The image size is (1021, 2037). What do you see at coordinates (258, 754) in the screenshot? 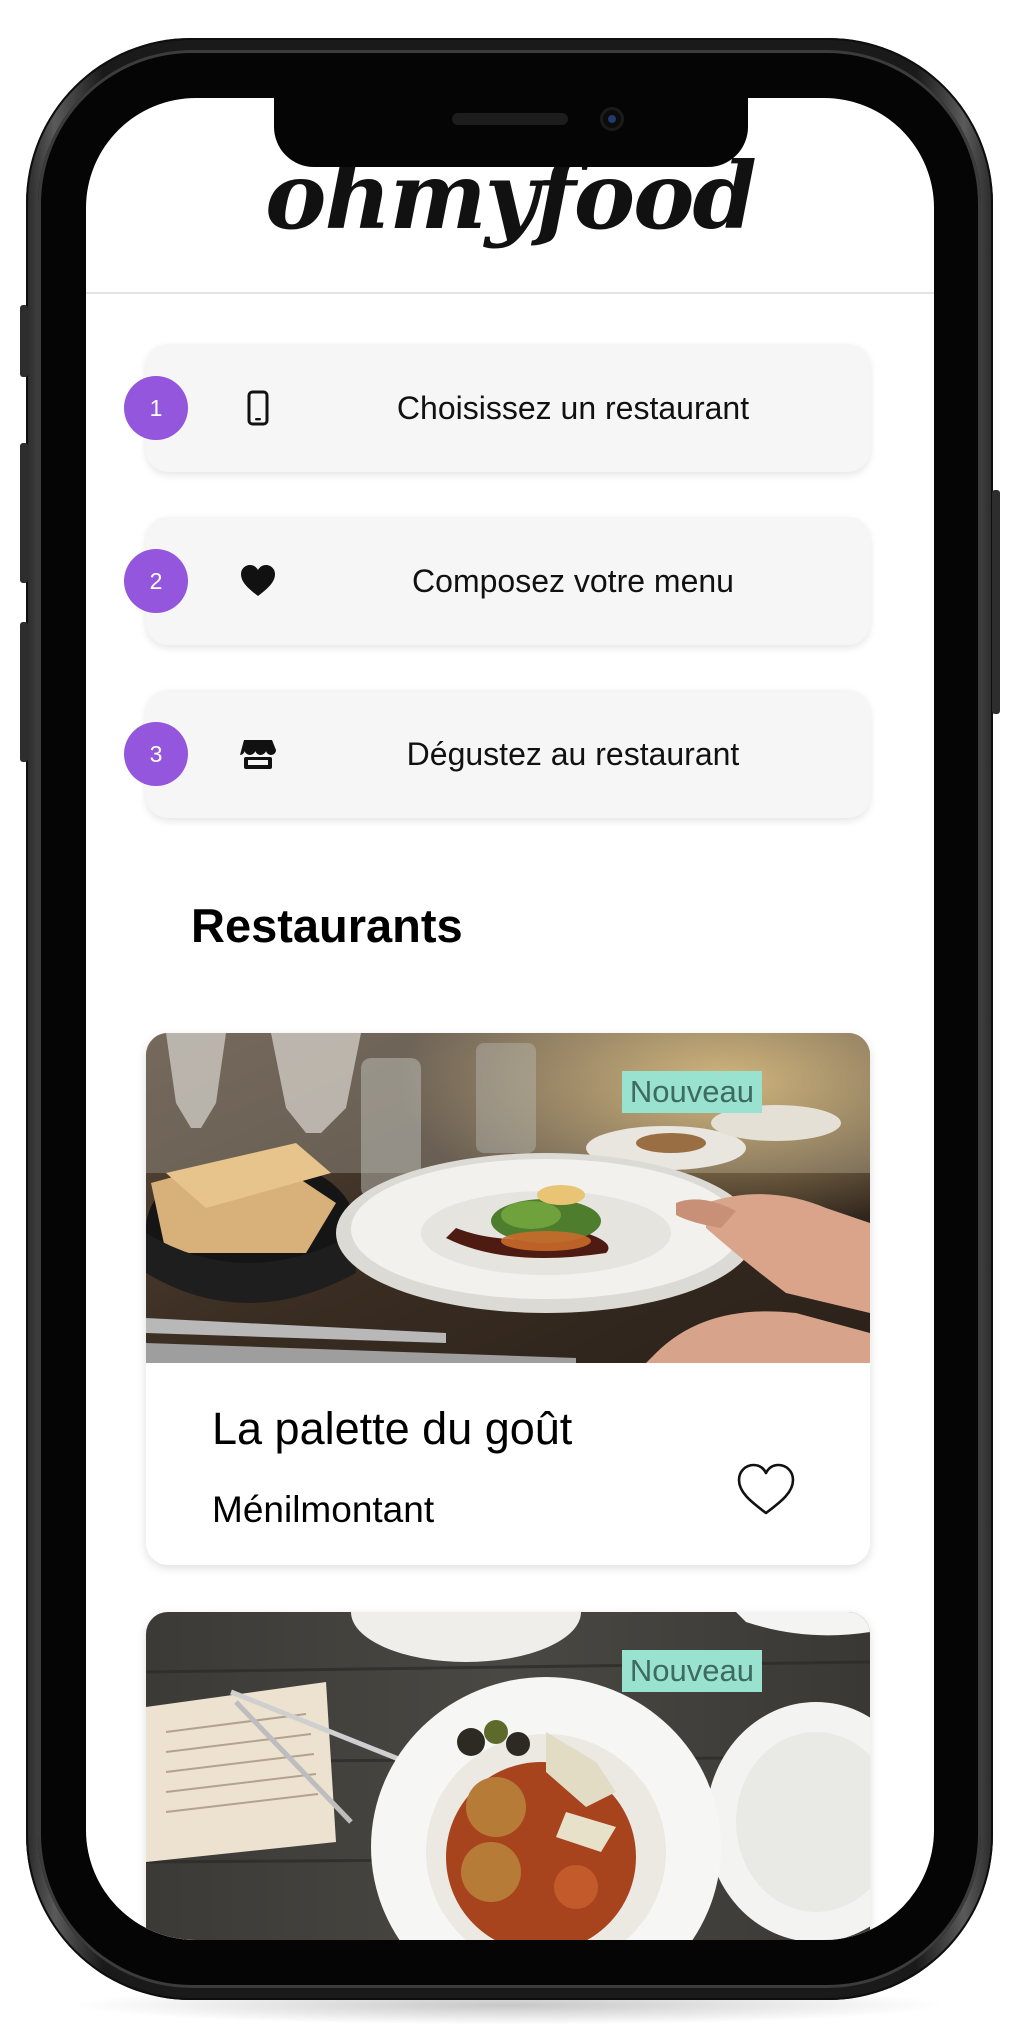
I see `store-icon` at bounding box center [258, 754].